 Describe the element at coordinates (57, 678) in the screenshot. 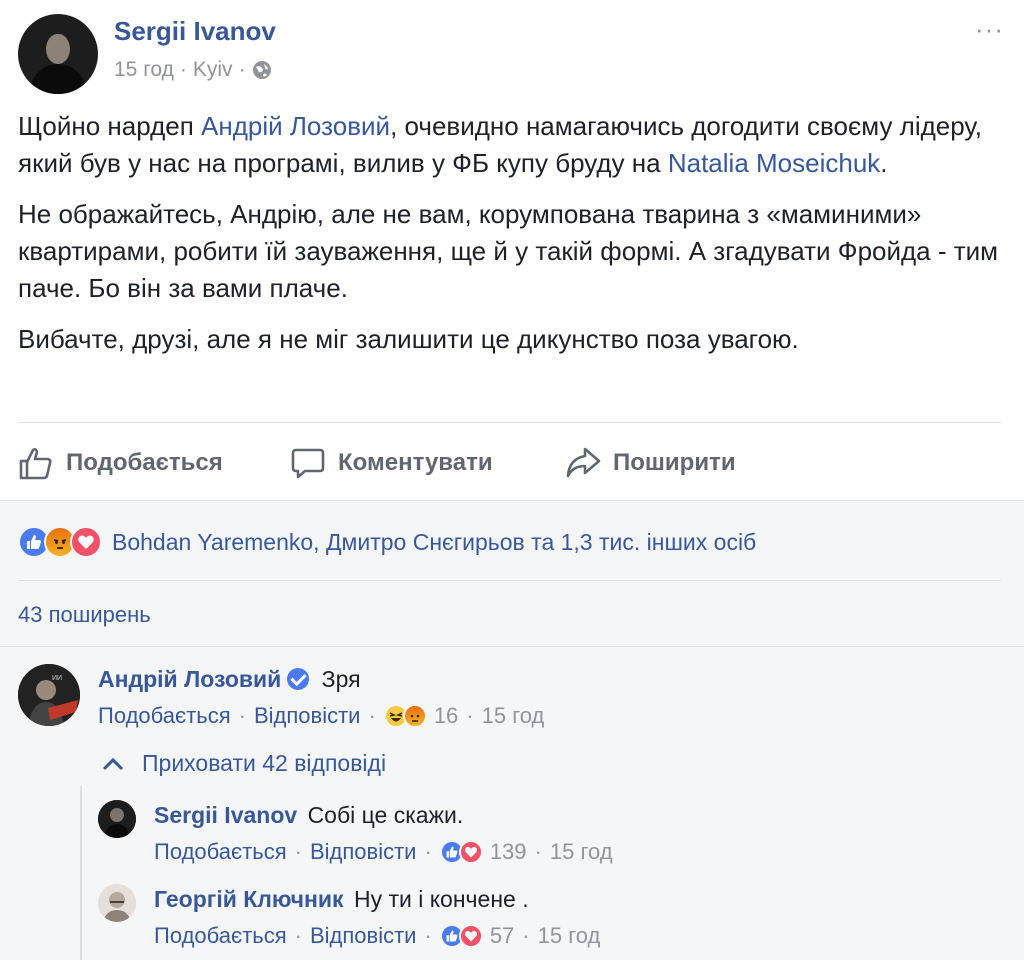

I see `svg-text: ИИ` at that location.